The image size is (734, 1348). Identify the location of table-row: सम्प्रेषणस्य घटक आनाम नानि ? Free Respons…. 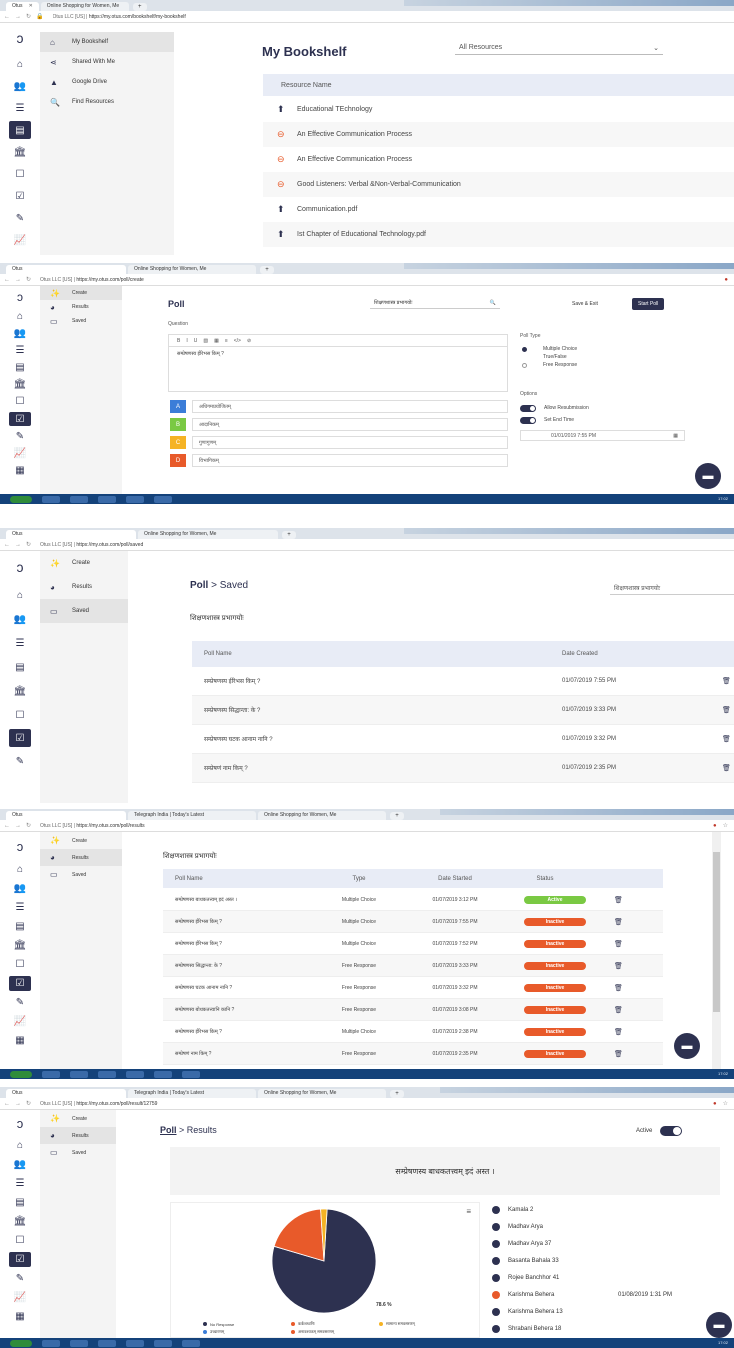
(413, 988).